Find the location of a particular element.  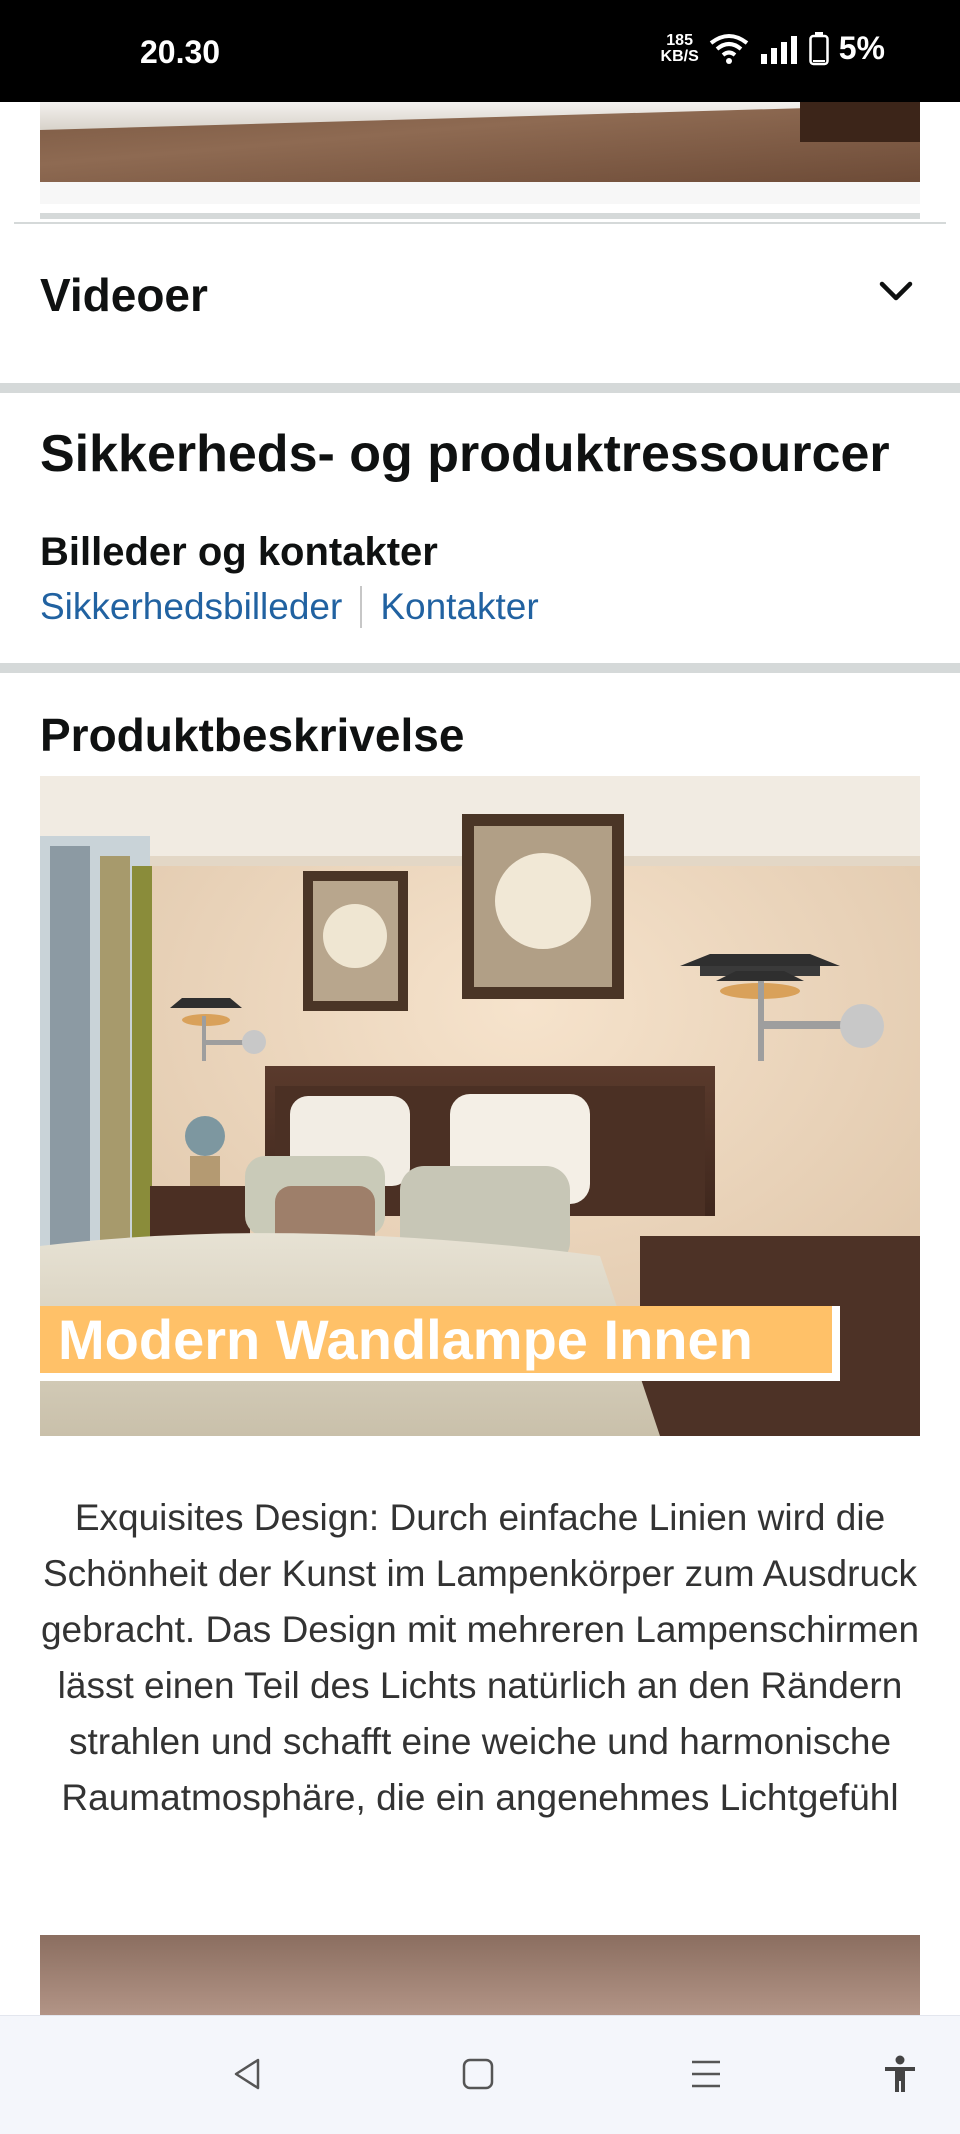

section-divider is located at coordinates (480, 223).